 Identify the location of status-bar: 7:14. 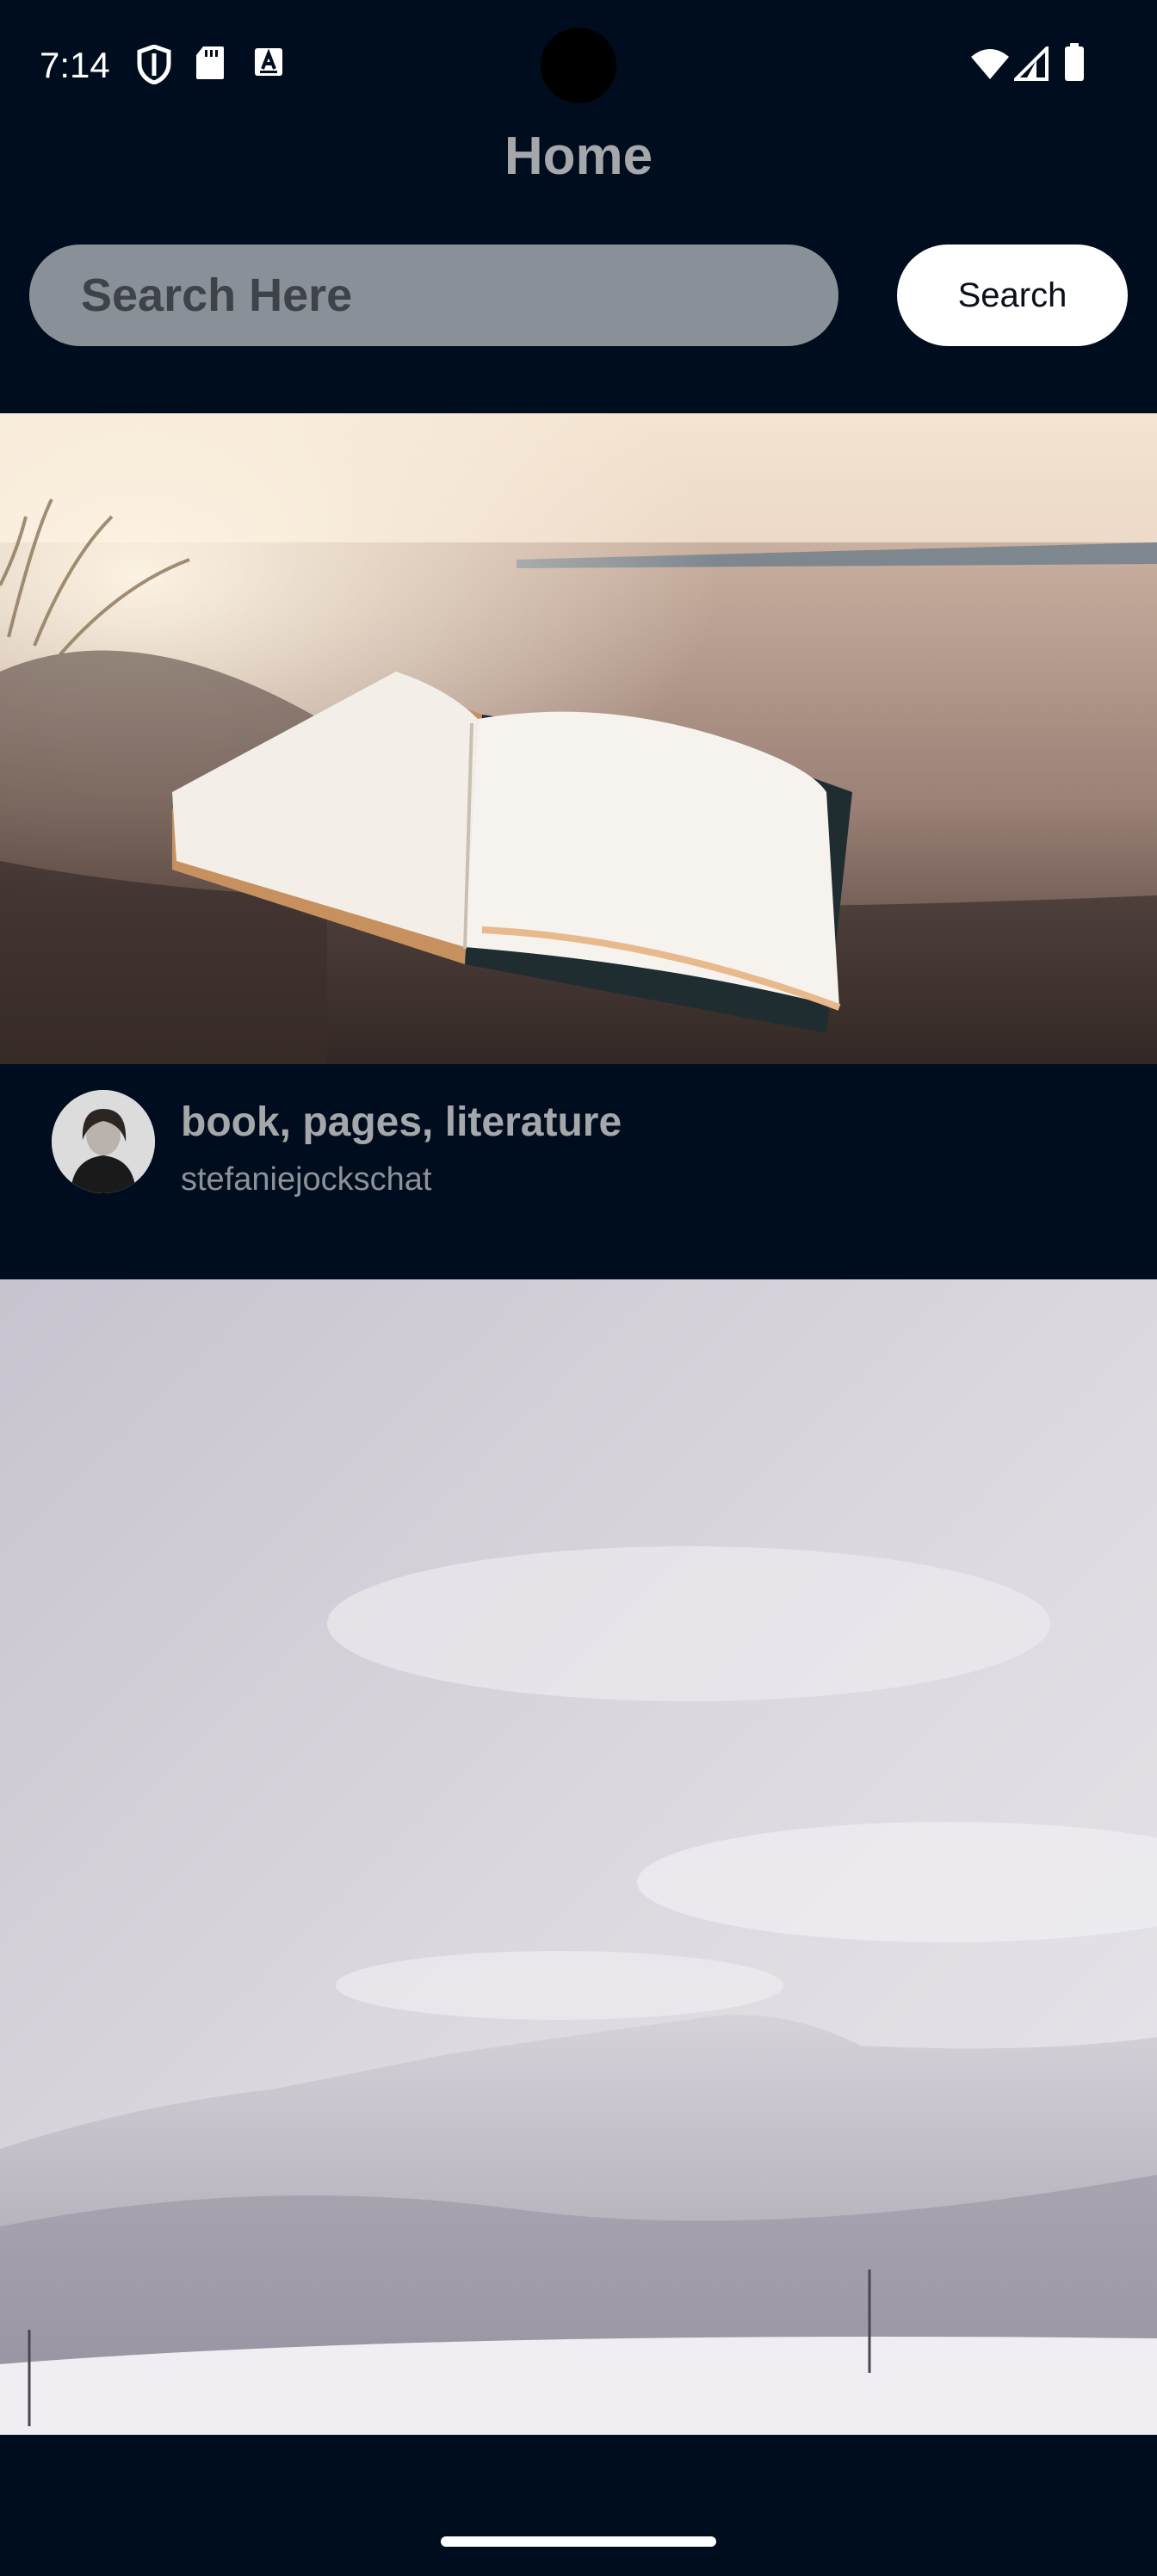
(579, 64).